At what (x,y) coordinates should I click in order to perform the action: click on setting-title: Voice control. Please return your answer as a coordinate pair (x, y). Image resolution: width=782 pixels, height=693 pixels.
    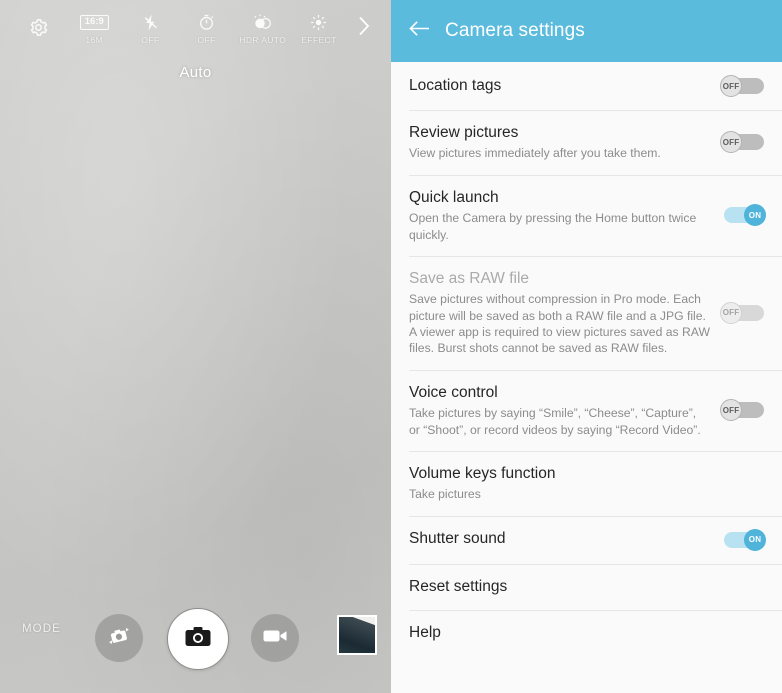
    Looking at the image, I should click on (453, 392).